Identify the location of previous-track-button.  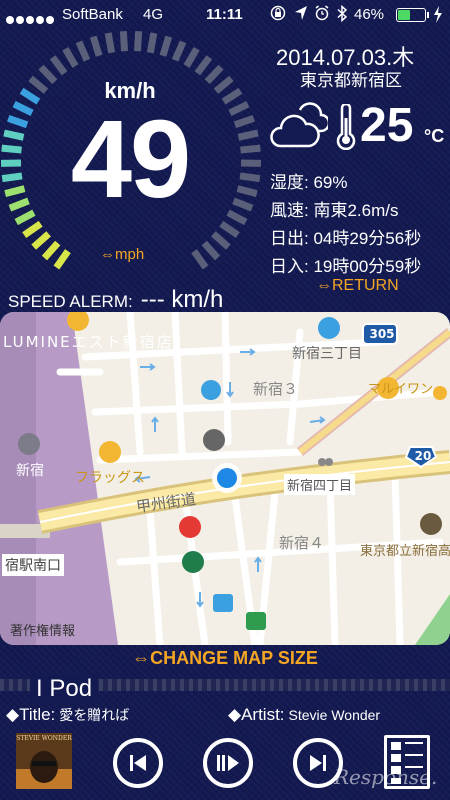
(138, 763).